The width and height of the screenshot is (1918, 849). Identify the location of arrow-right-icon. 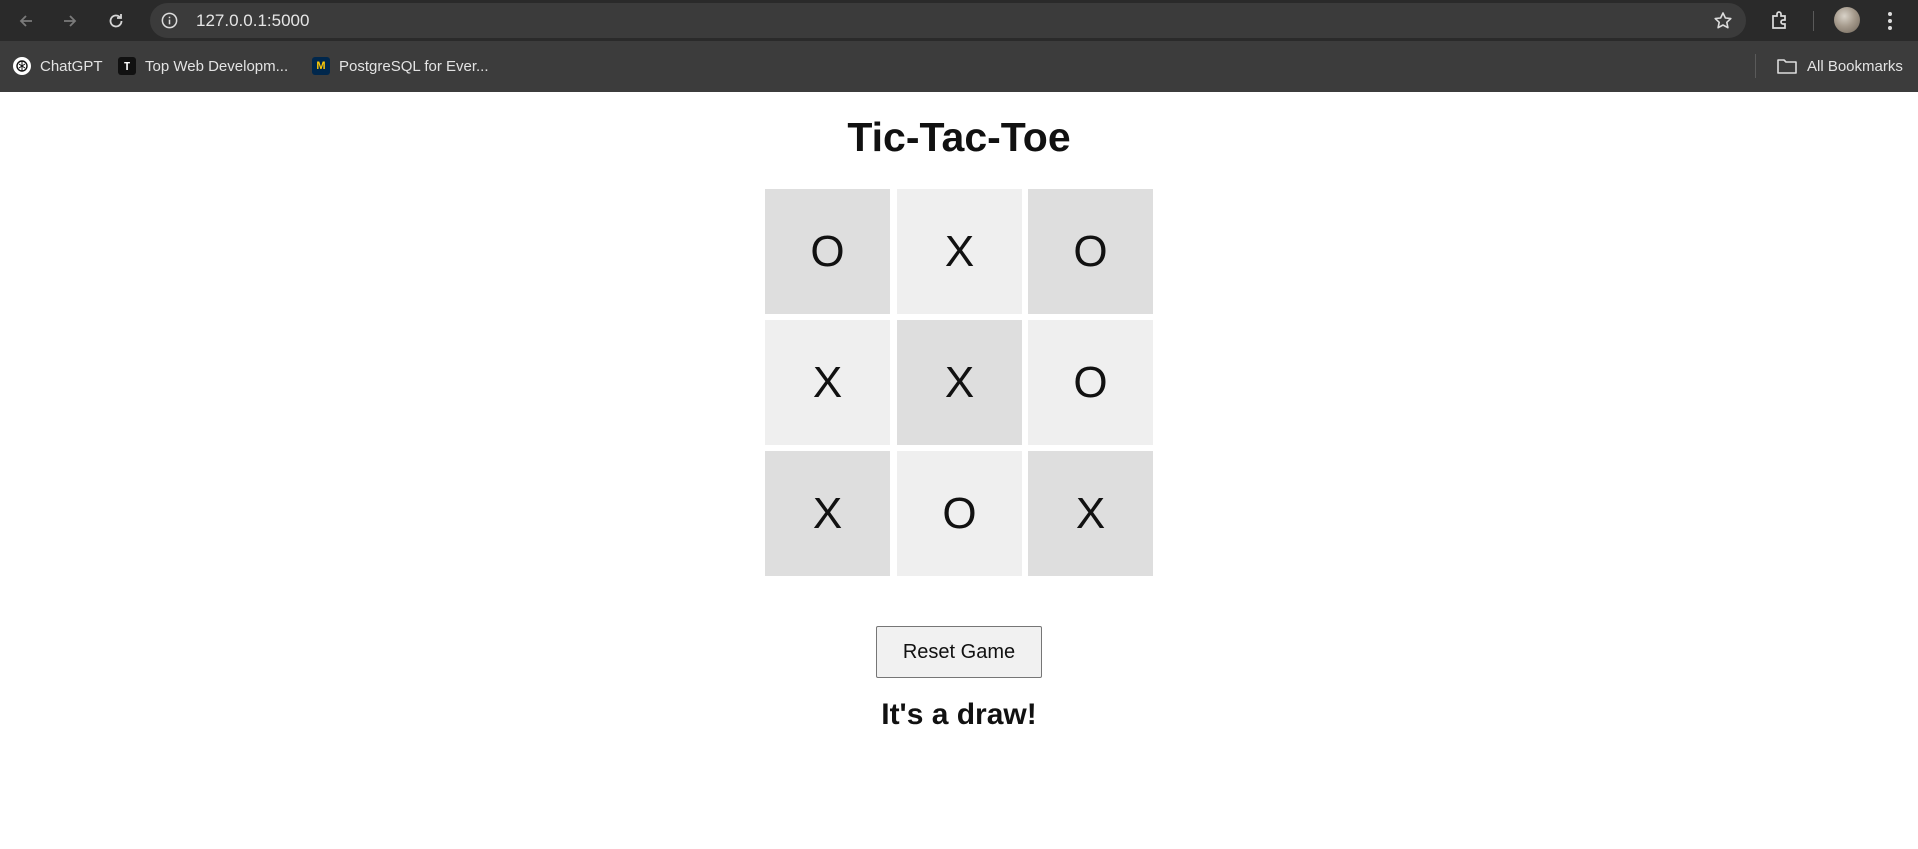
(70, 21).